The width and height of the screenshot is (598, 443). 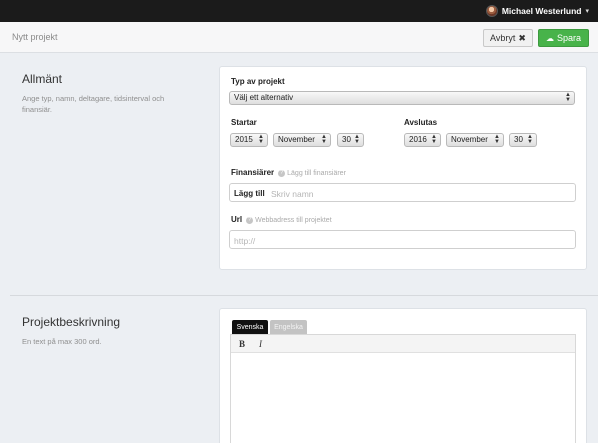 I want to click on description-section-title: Projektbeskrivning, so click(x=71, y=322).